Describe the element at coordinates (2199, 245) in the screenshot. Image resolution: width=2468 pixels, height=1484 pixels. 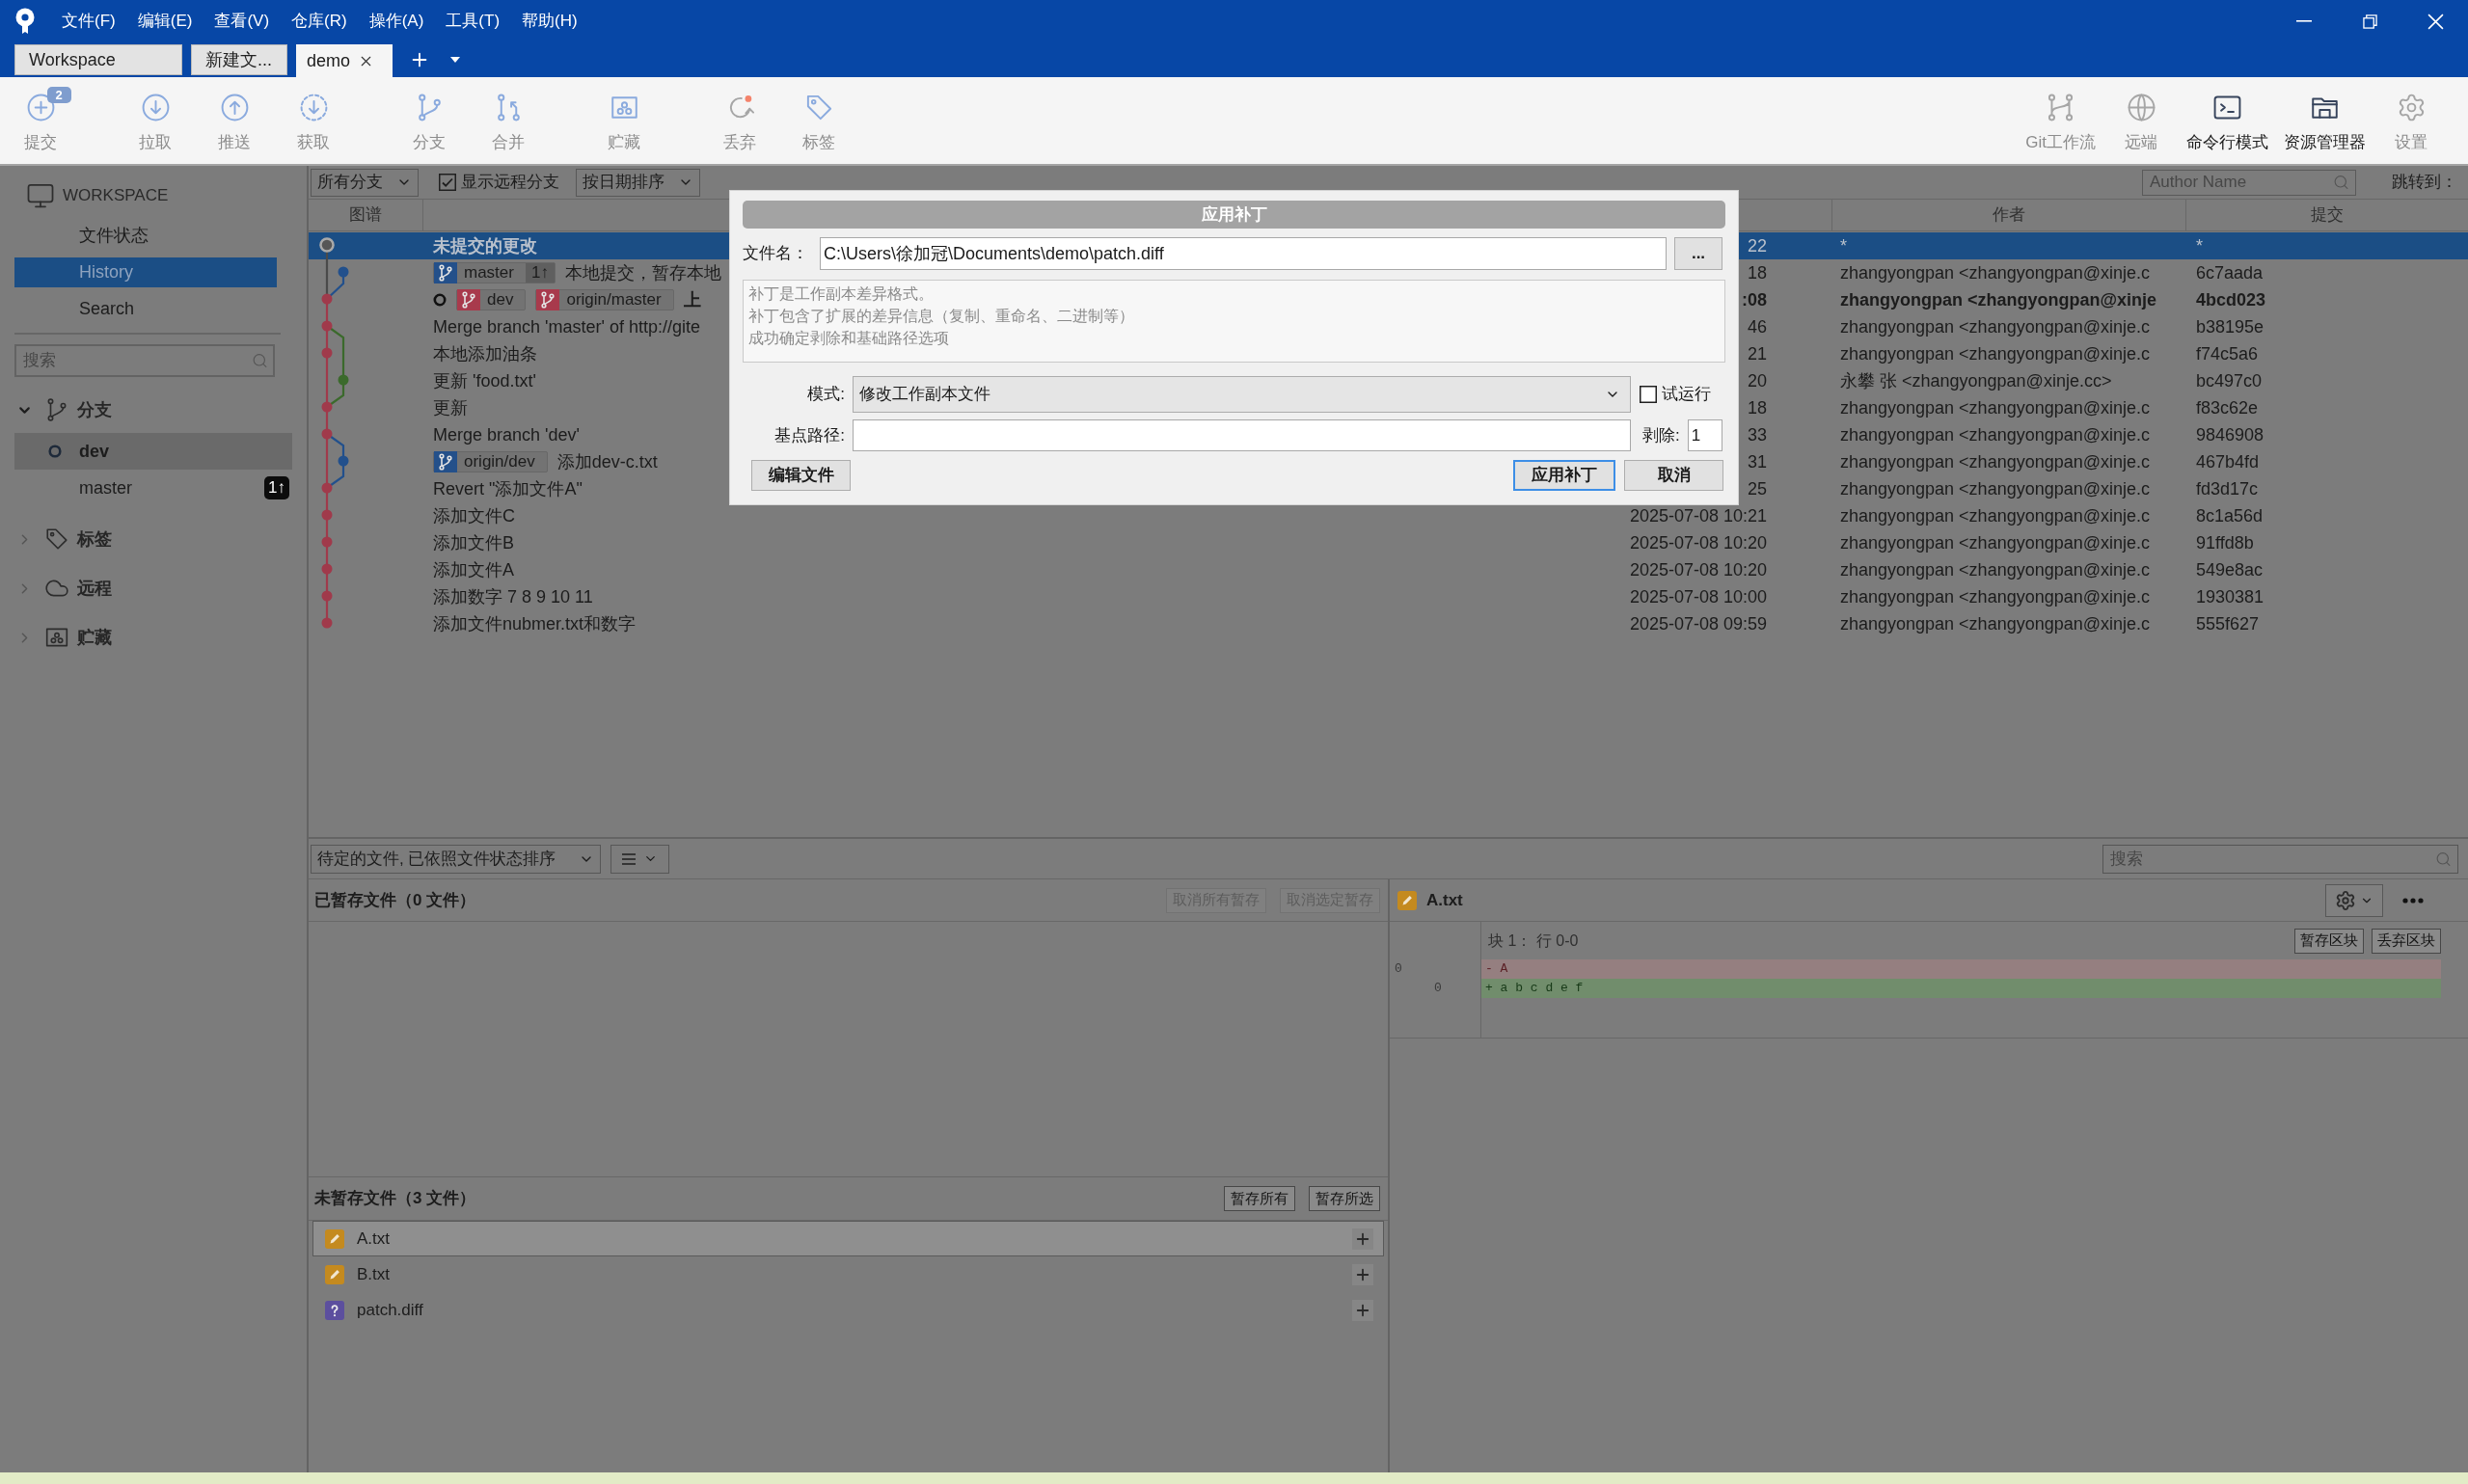
I see `commit-hash: *` at that location.